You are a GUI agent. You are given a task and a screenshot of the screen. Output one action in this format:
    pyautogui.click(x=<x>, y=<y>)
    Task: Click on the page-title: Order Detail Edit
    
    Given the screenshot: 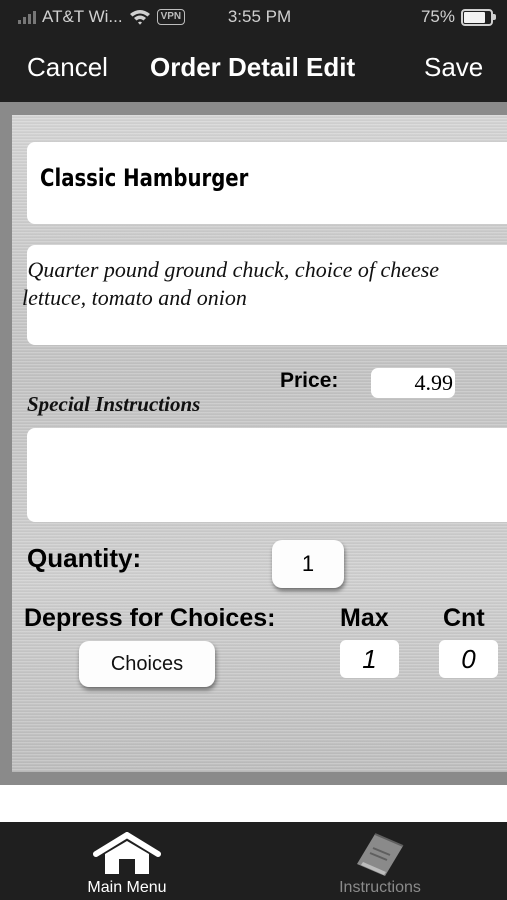 What is the action you would take?
    pyautogui.click(x=253, y=67)
    